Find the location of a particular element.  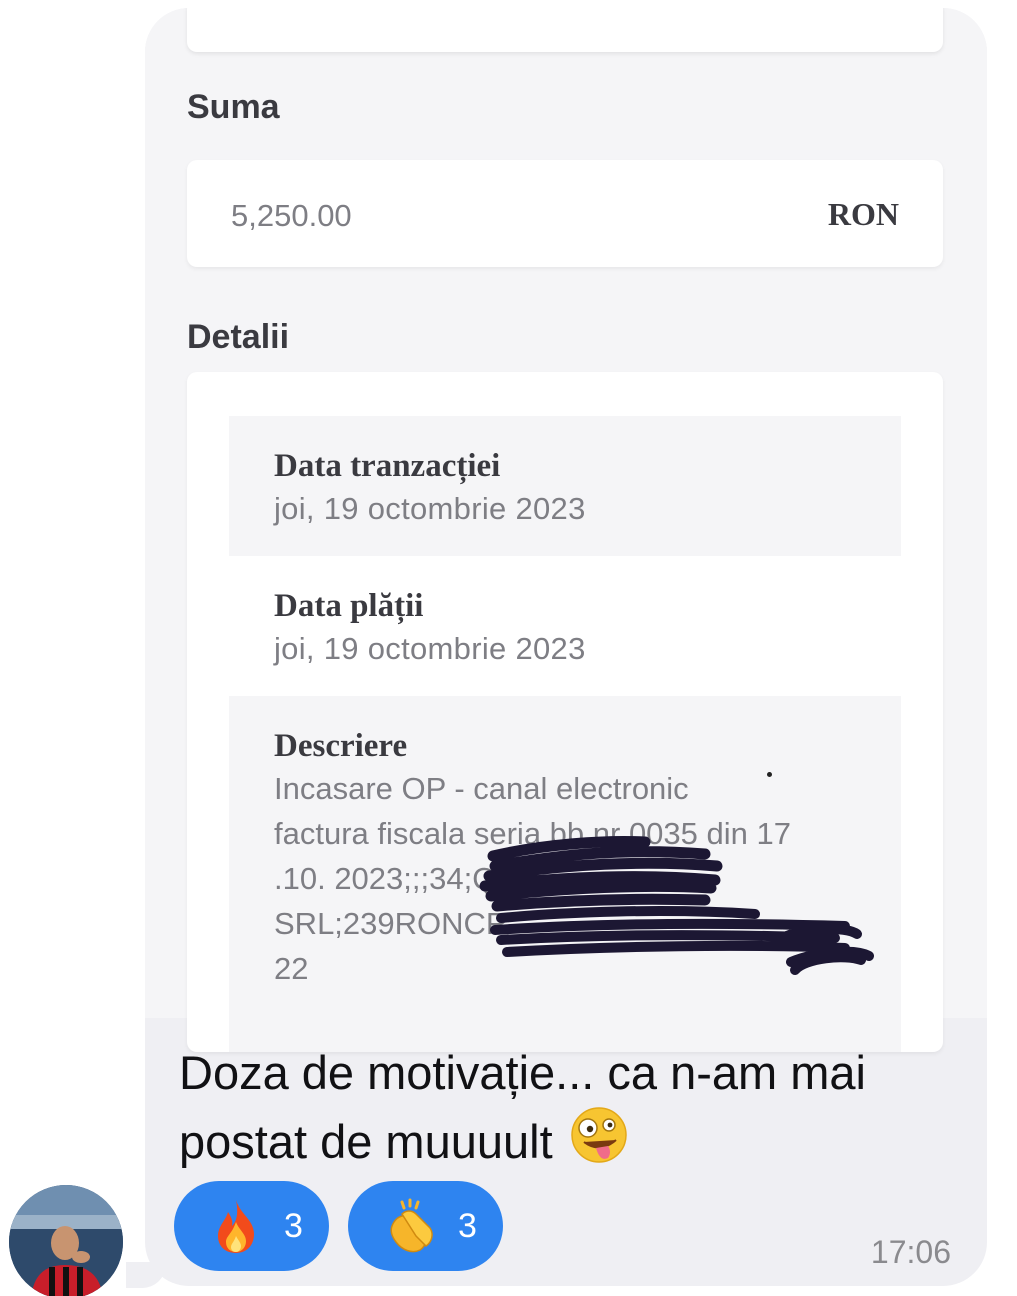

amount-currency: RON is located at coordinates (863, 214).